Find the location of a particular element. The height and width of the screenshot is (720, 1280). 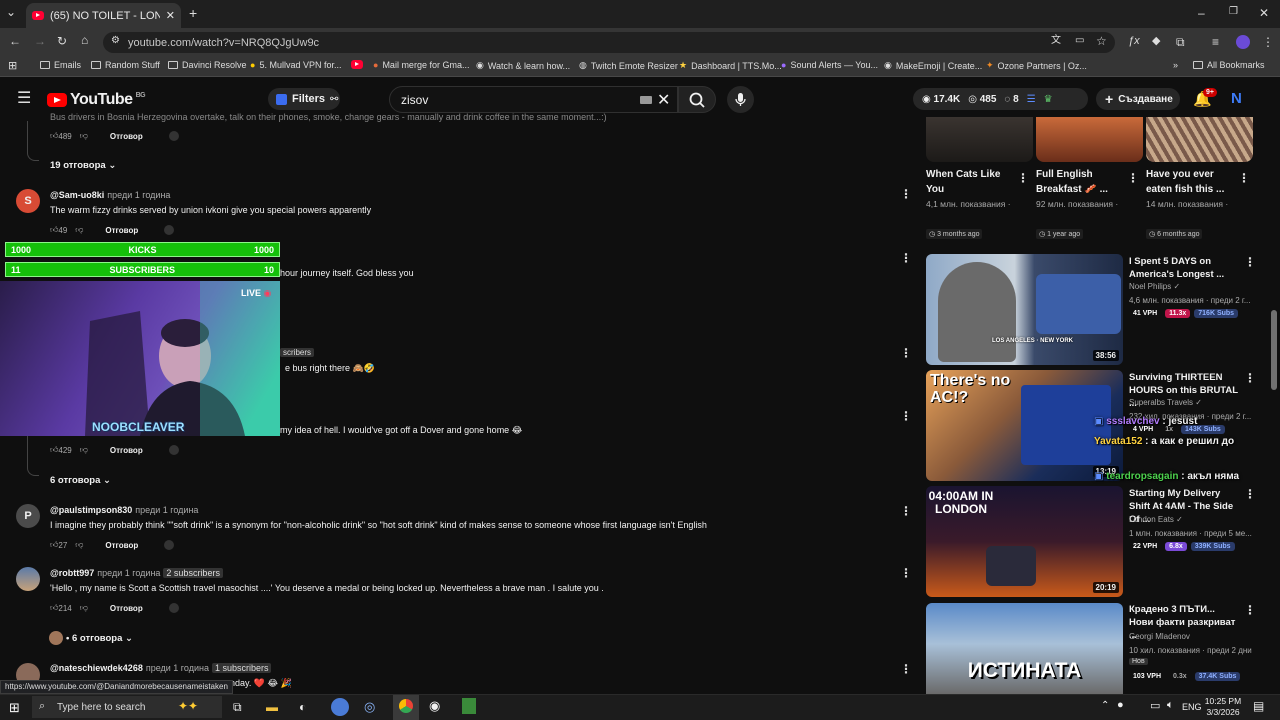

apps-icon: ⊞ is located at coordinates (12, 65).